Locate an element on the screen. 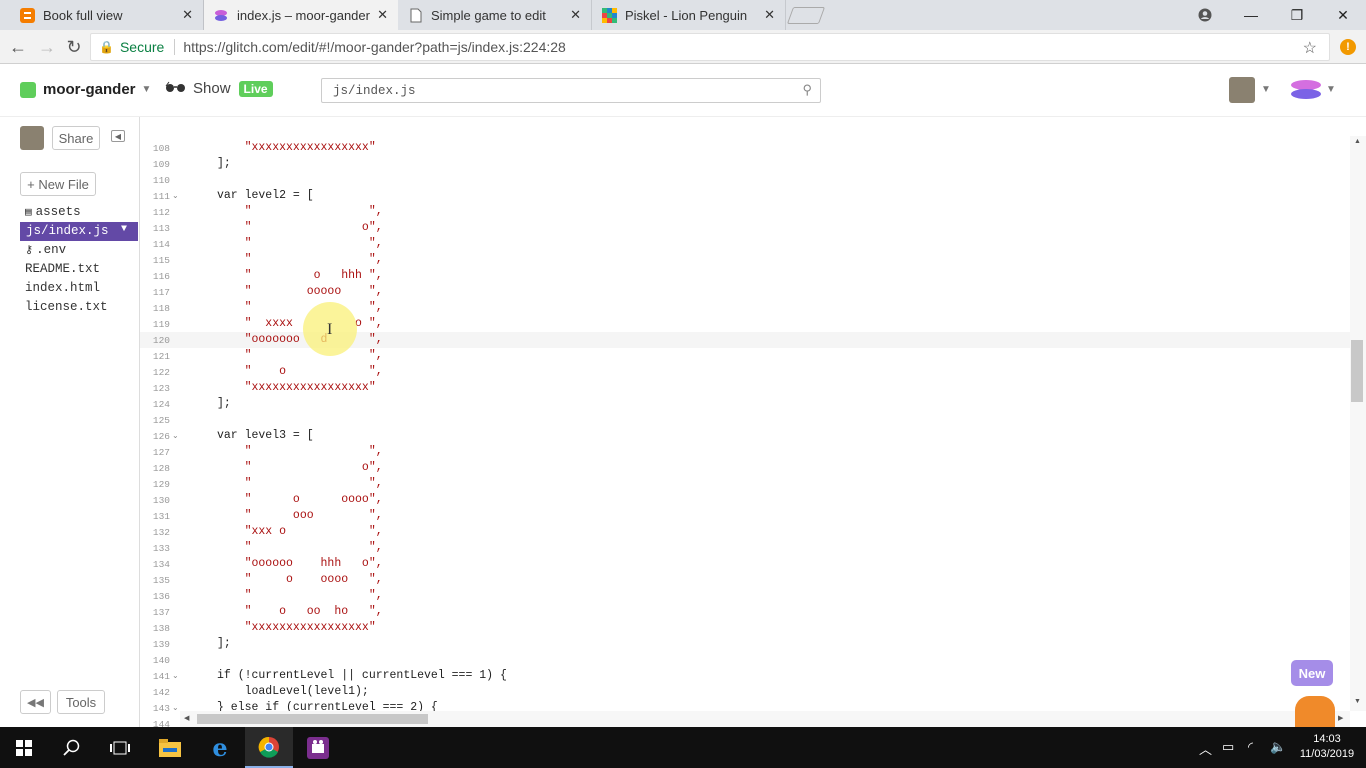 This screenshot has height=768, width=1366. share-button: Share is located at coordinates (76, 138).